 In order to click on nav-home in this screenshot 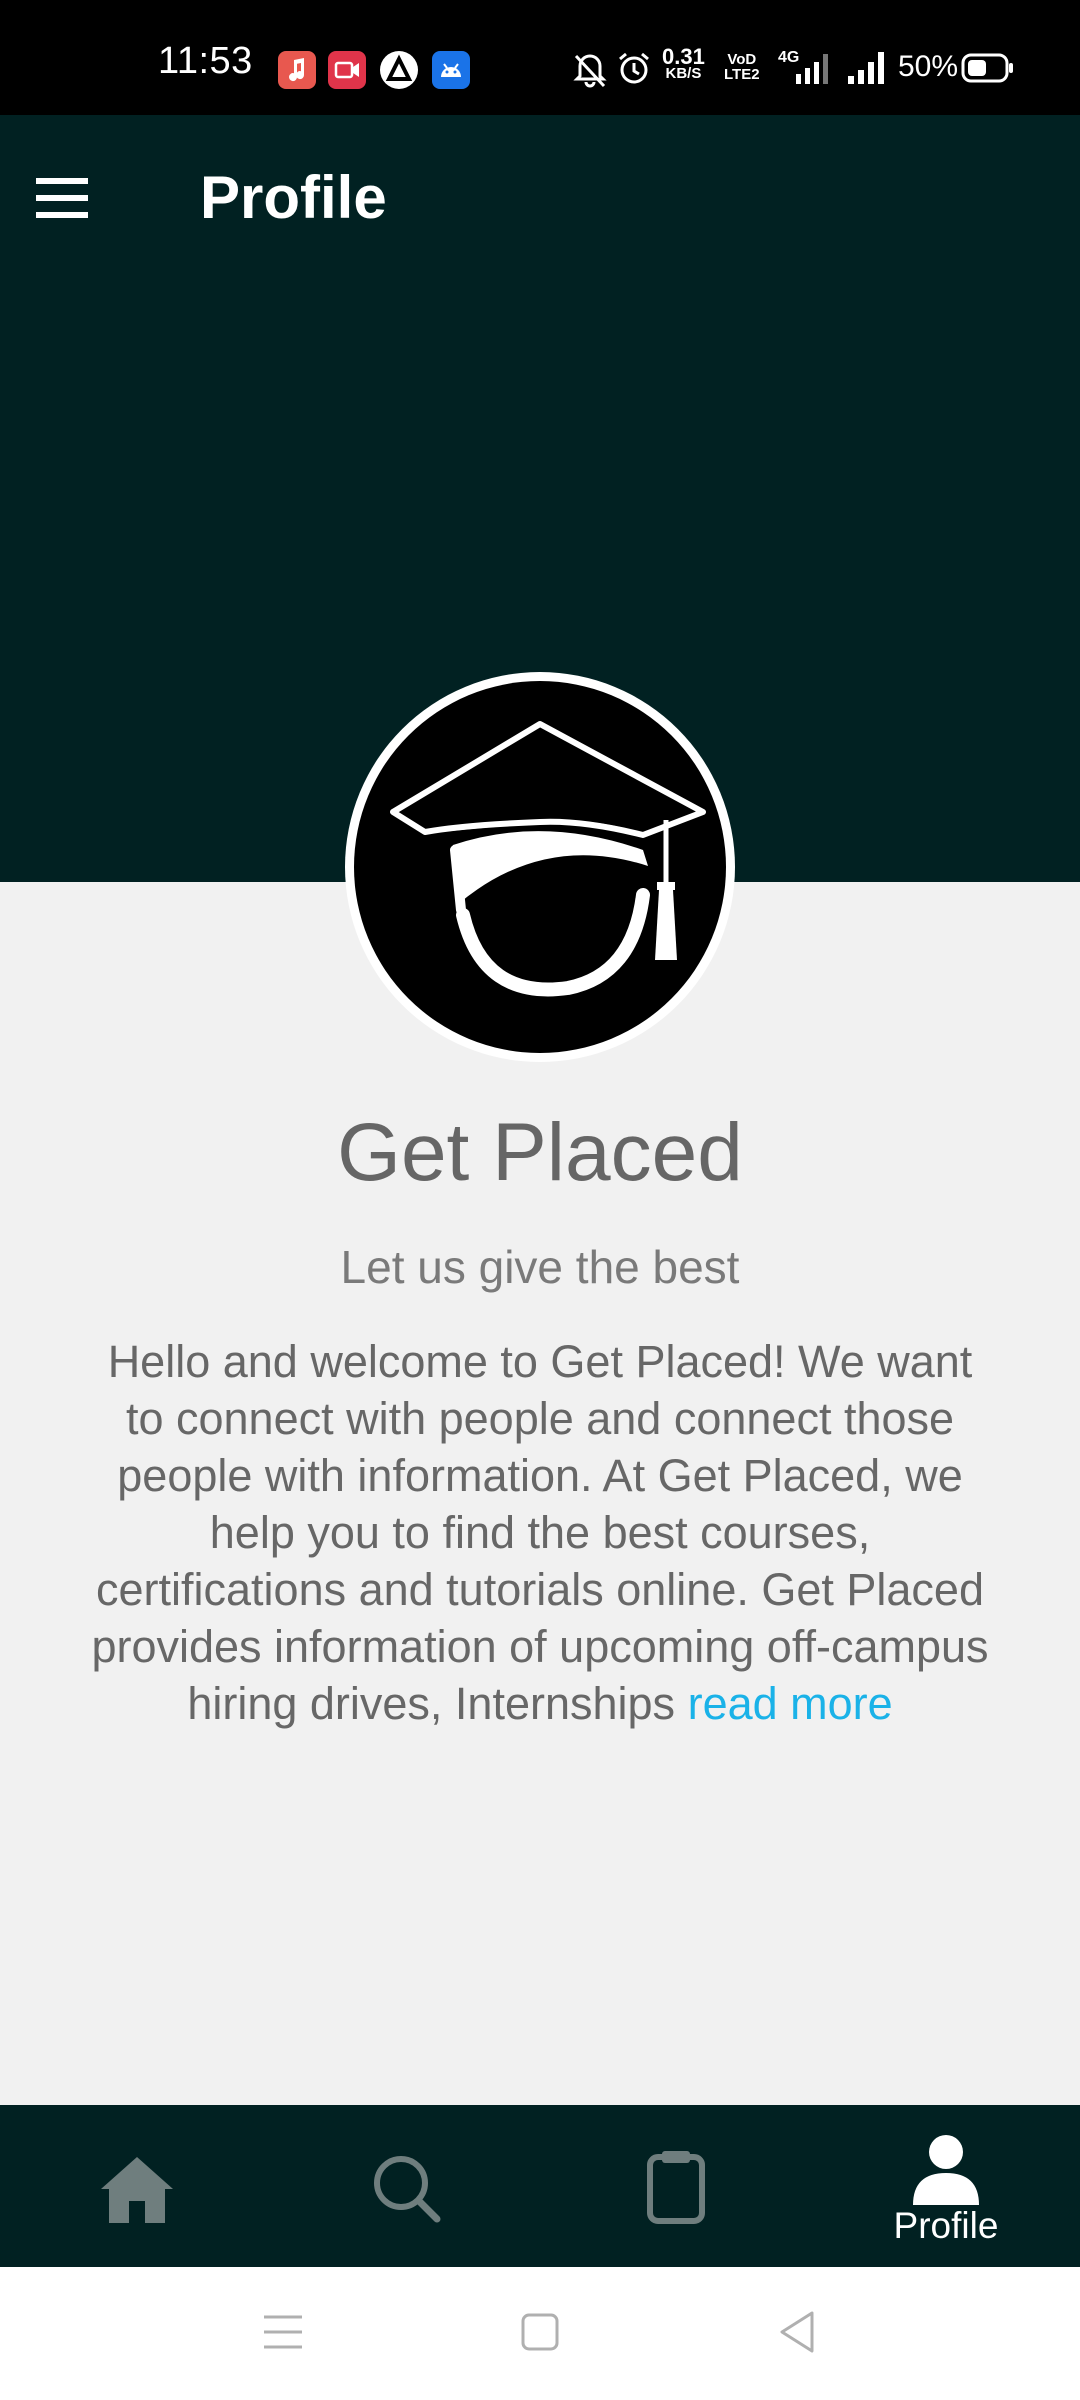, I will do `click(137, 2186)`.